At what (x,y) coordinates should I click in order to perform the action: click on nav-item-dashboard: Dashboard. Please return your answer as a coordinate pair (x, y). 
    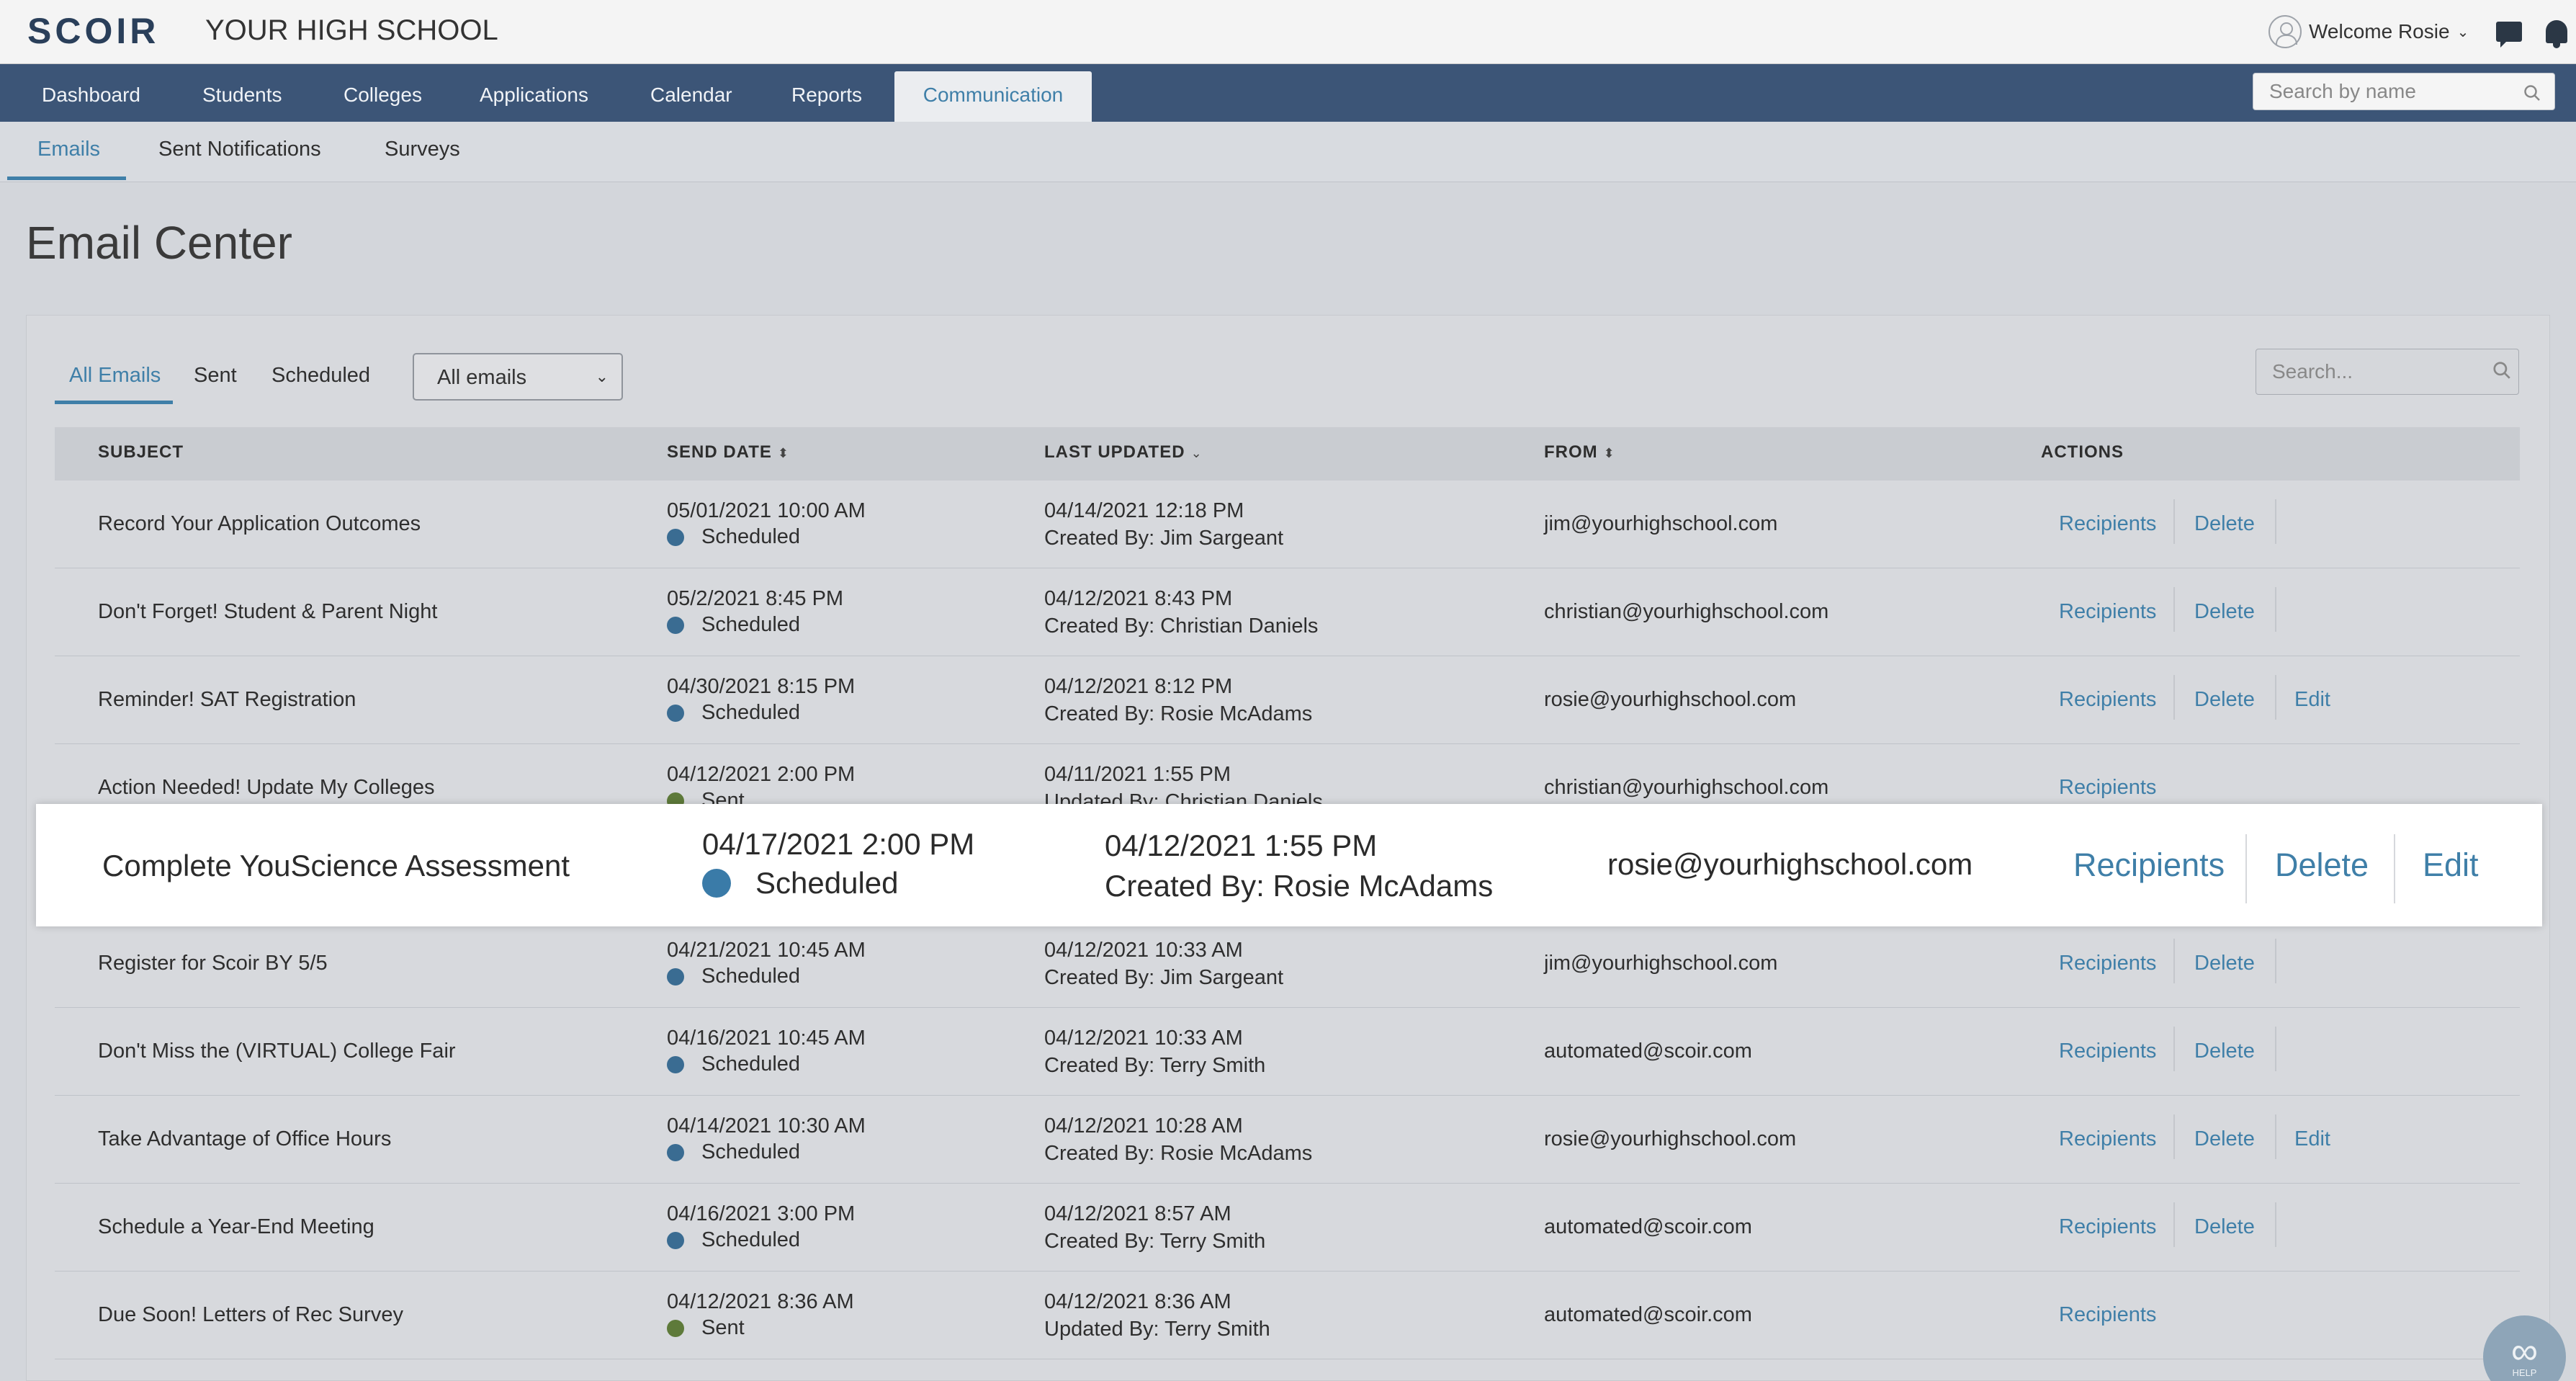
    Looking at the image, I should click on (91, 93).